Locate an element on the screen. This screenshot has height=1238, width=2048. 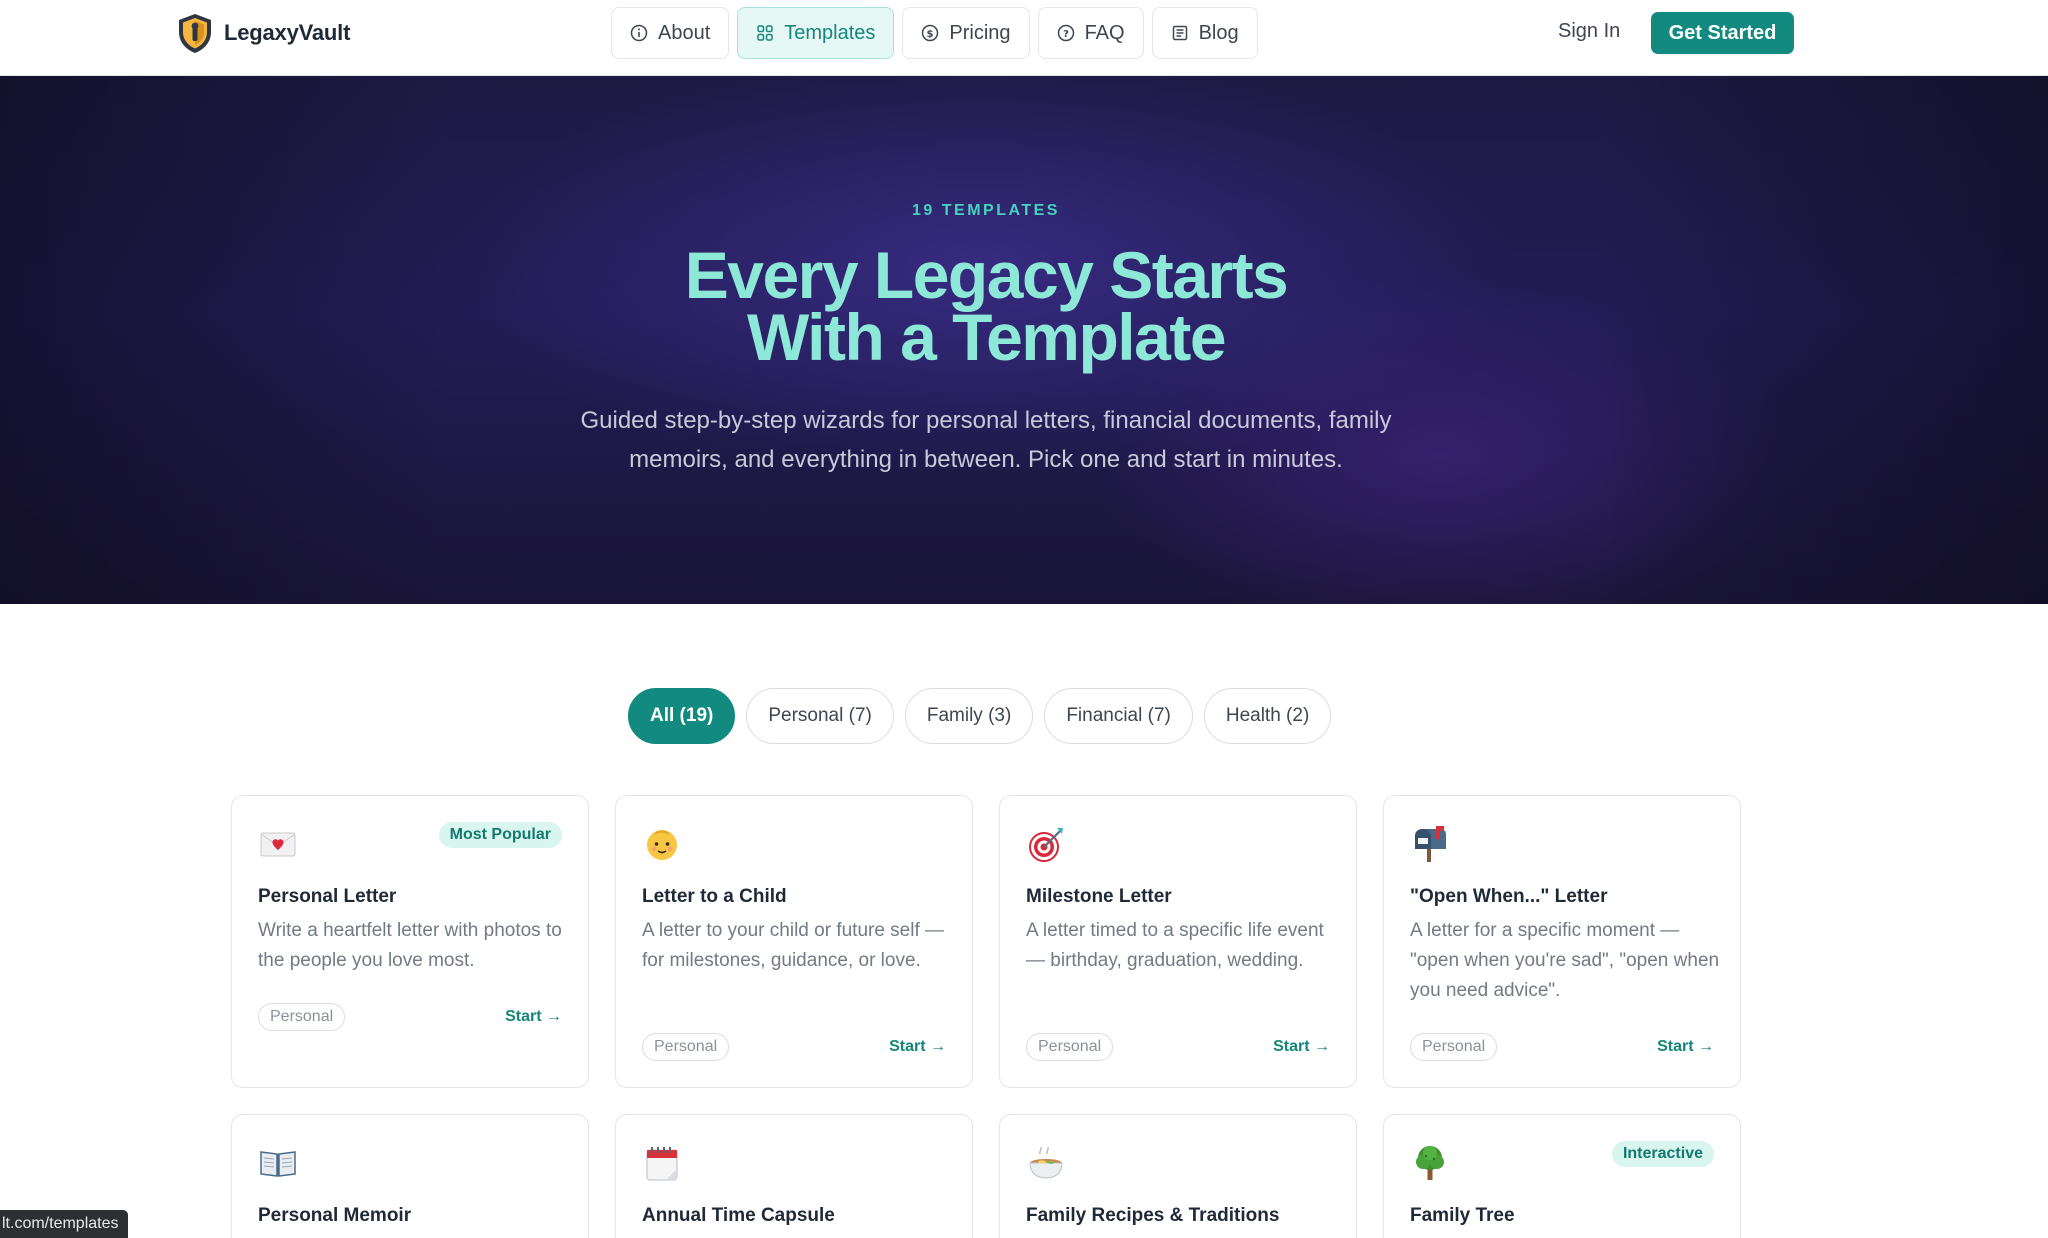
hero-eyebrow: 19 TEMPLATES is located at coordinates (986, 210).